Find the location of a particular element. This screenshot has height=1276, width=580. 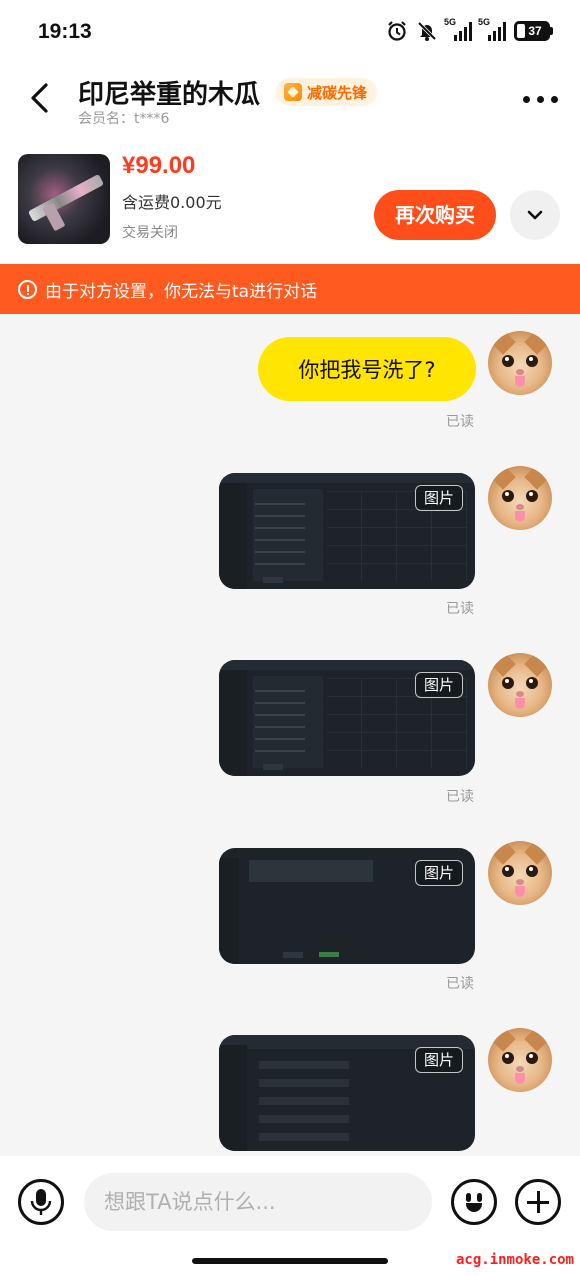

product-price: ¥99.00 is located at coordinates (159, 165).